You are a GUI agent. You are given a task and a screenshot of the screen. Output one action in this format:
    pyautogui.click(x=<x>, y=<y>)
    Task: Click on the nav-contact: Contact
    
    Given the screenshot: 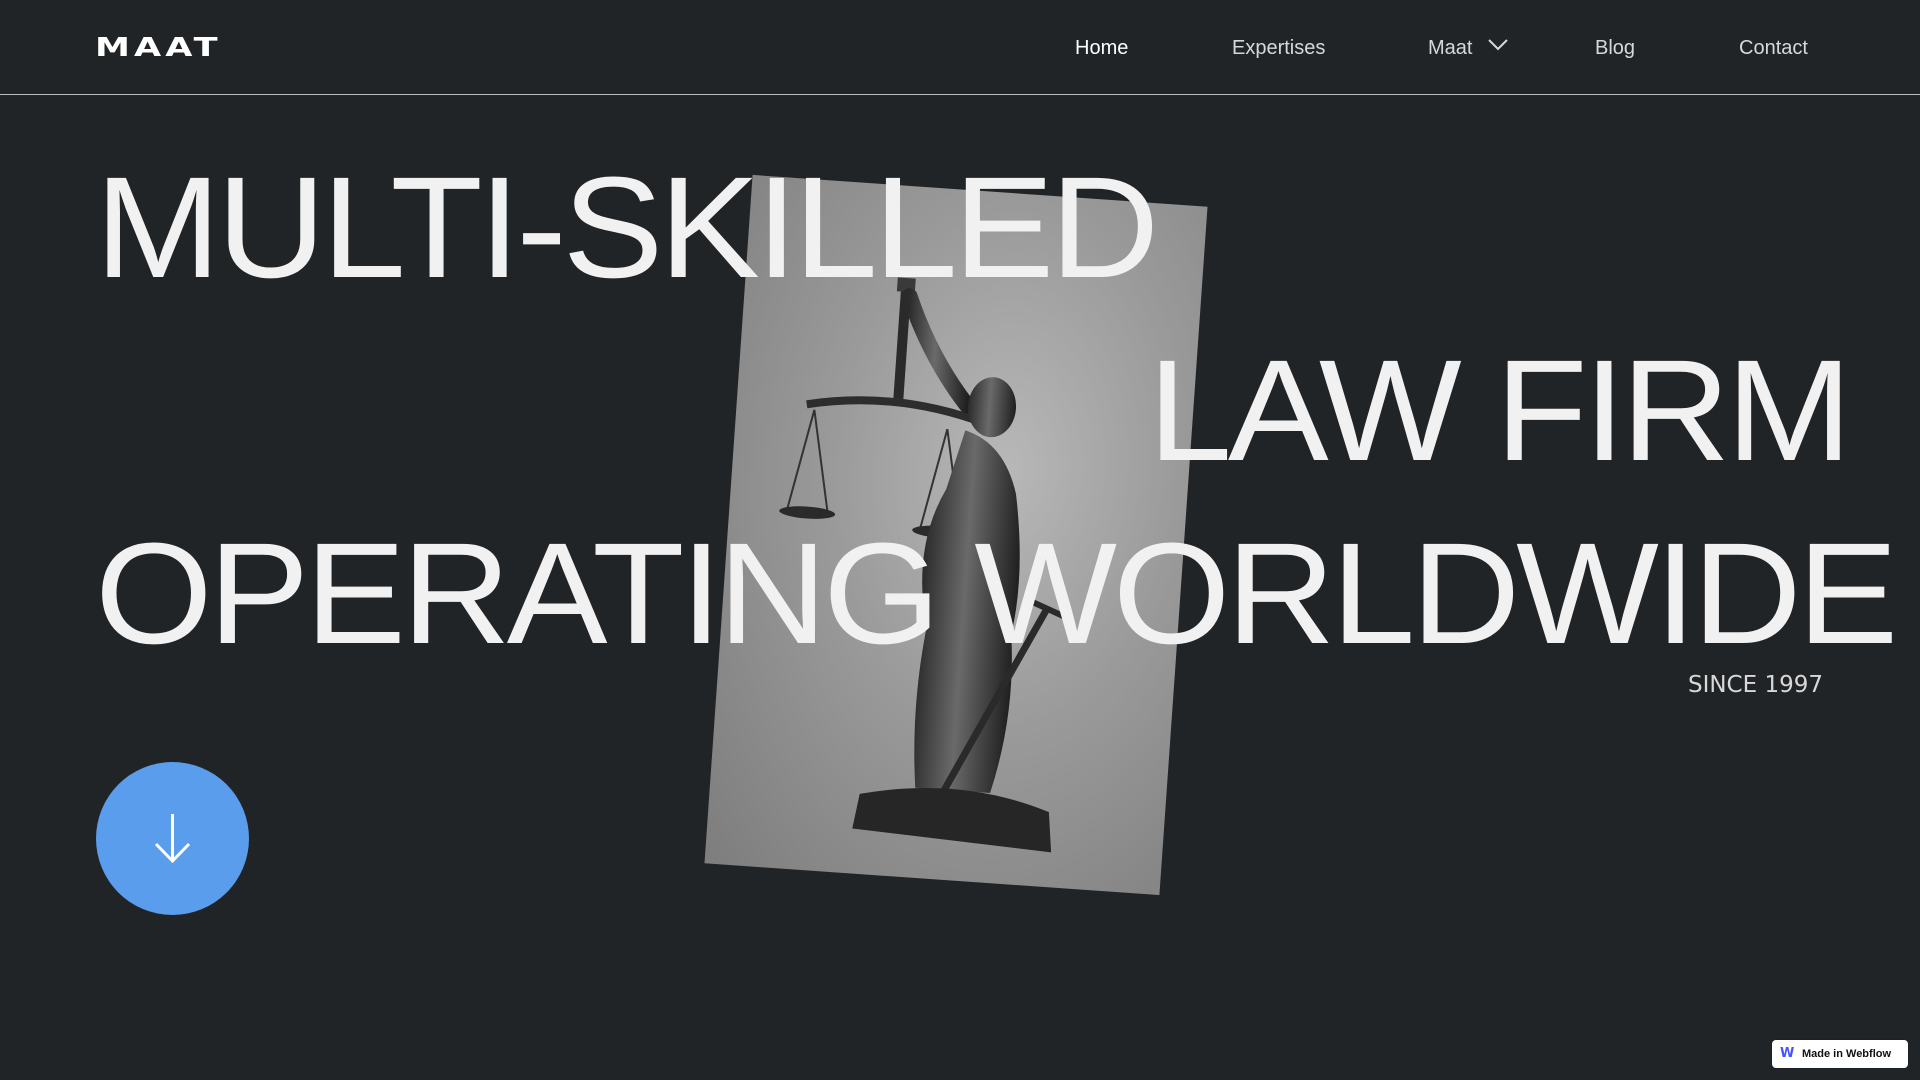 What is the action you would take?
    pyautogui.click(x=1773, y=48)
    